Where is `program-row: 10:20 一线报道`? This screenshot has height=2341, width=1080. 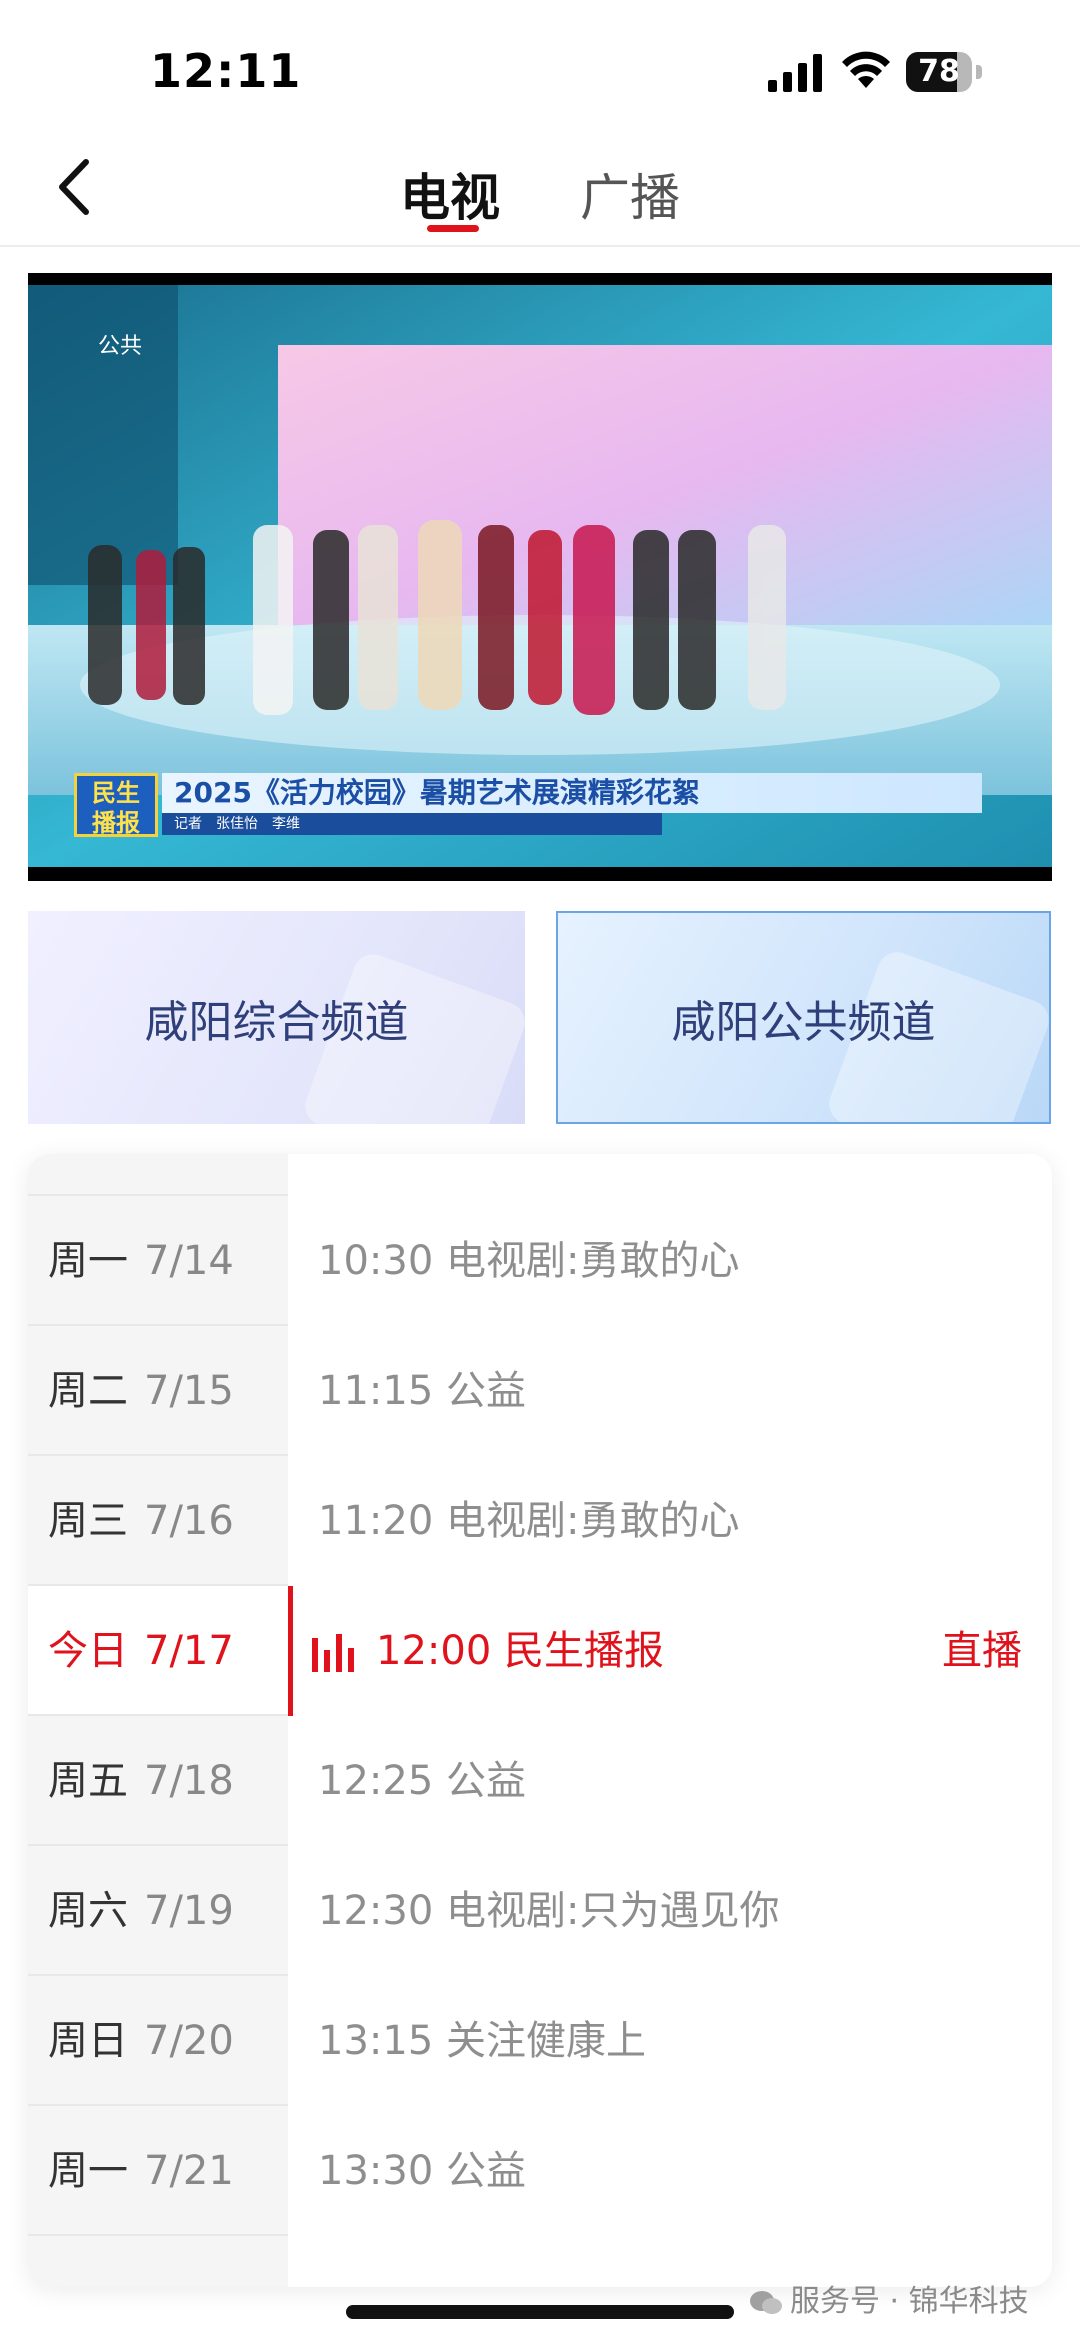
program-row: 10:20 一线报道 is located at coordinates (670, 1175).